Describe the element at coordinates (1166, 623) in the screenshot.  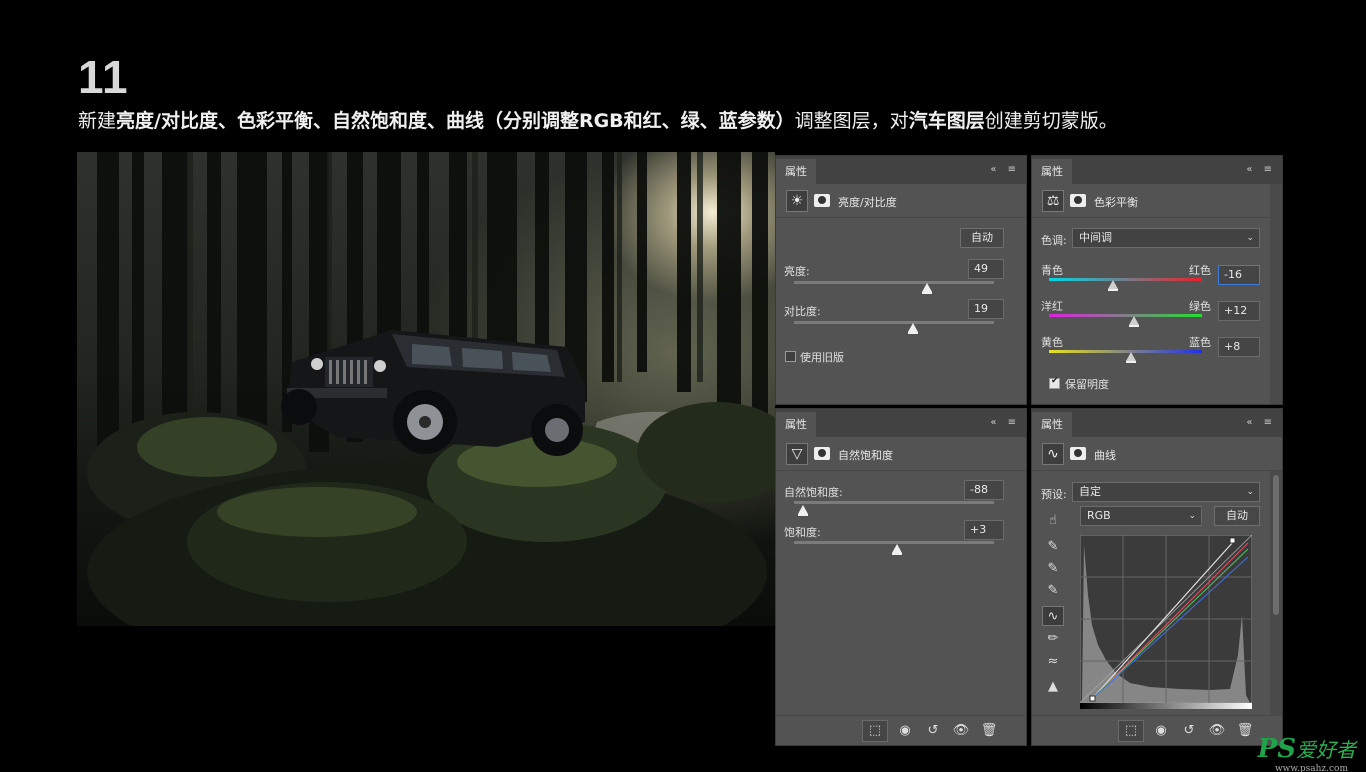
I see `curves-graph` at that location.